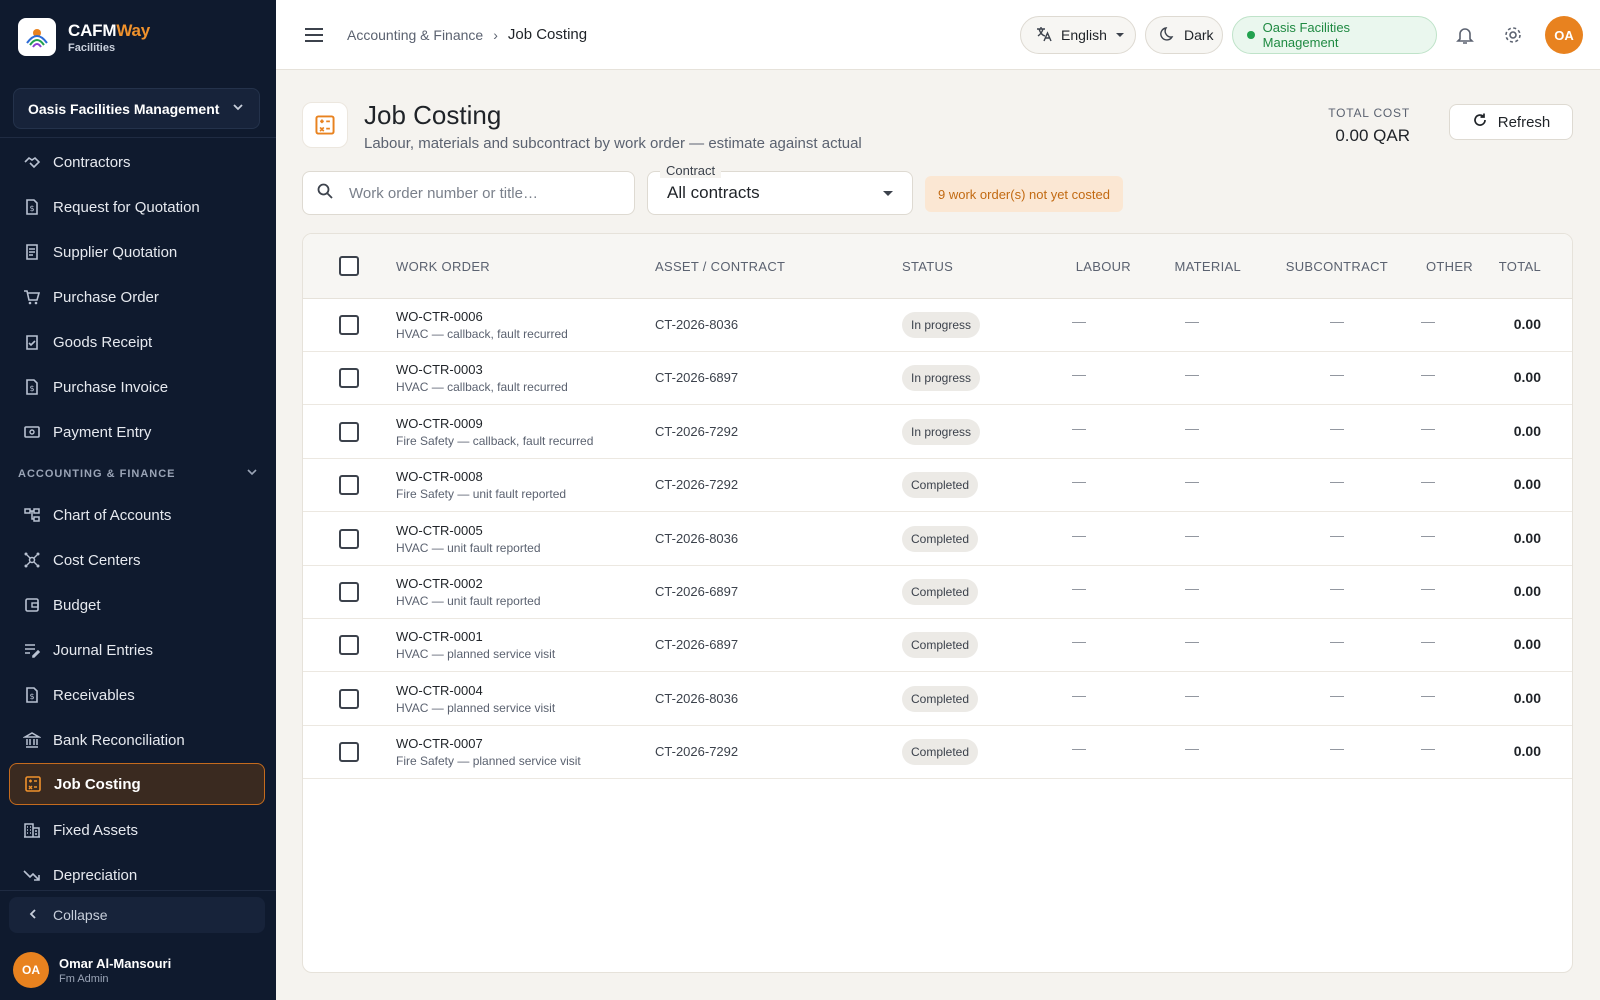 Image resolution: width=1600 pixels, height=1000 pixels. Describe the element at coordinates (1511, 122) in the screenshot. I see `refresh-button: Refresh` at that location.